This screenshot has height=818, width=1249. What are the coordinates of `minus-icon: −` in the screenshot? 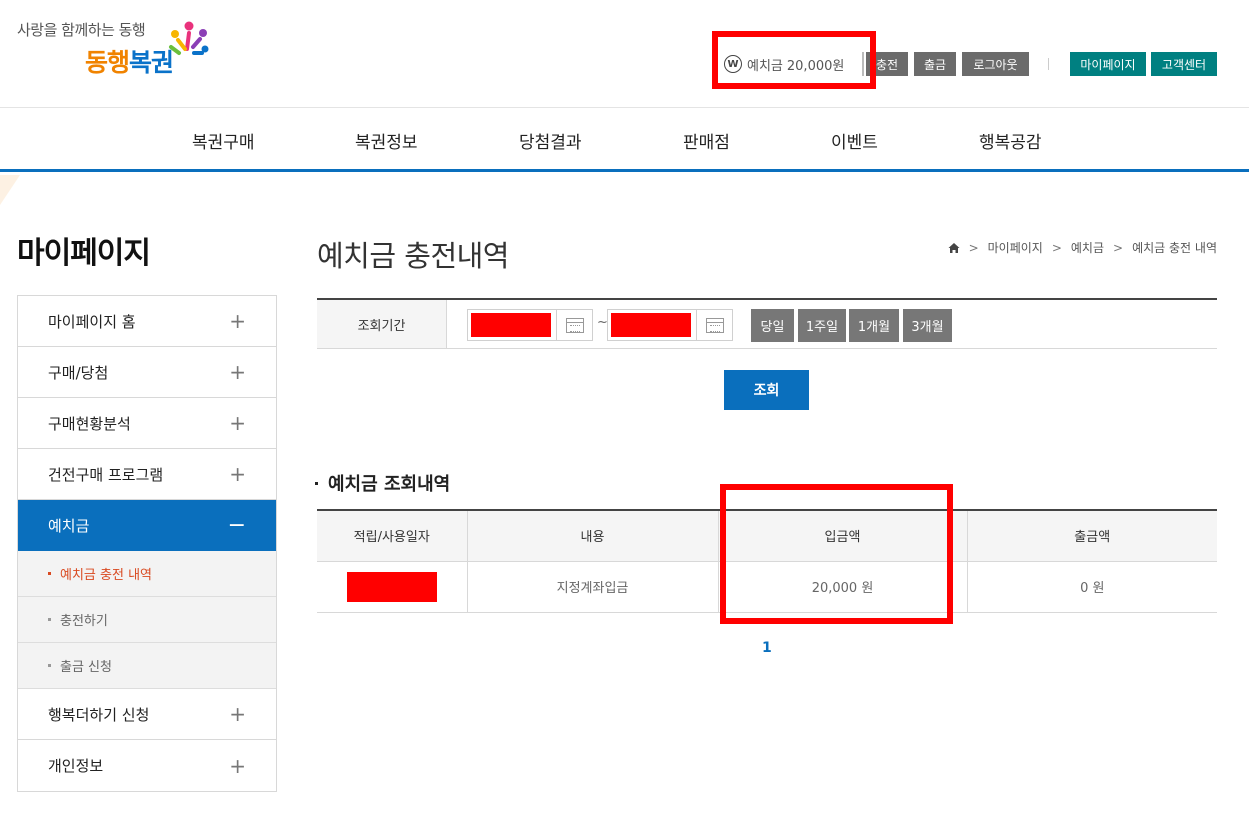 It's located at (236, 525).